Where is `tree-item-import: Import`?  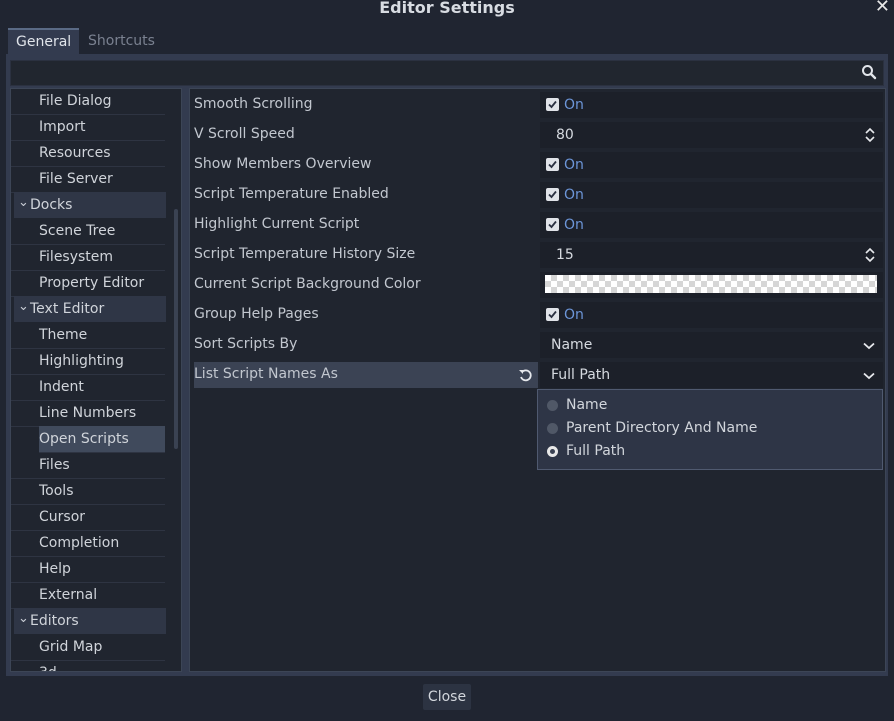
tree-item-import: Import is located at coordinates (88, 127).